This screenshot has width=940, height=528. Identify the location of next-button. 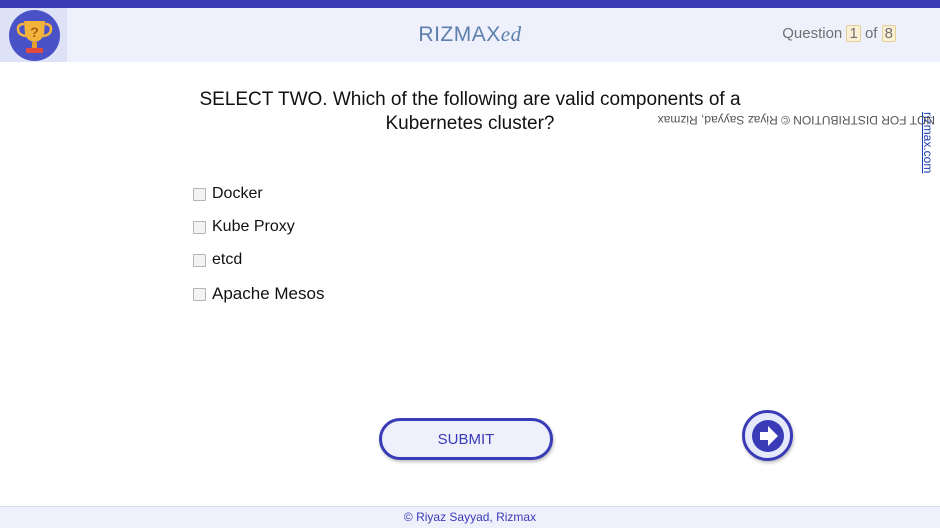
(767, 435).